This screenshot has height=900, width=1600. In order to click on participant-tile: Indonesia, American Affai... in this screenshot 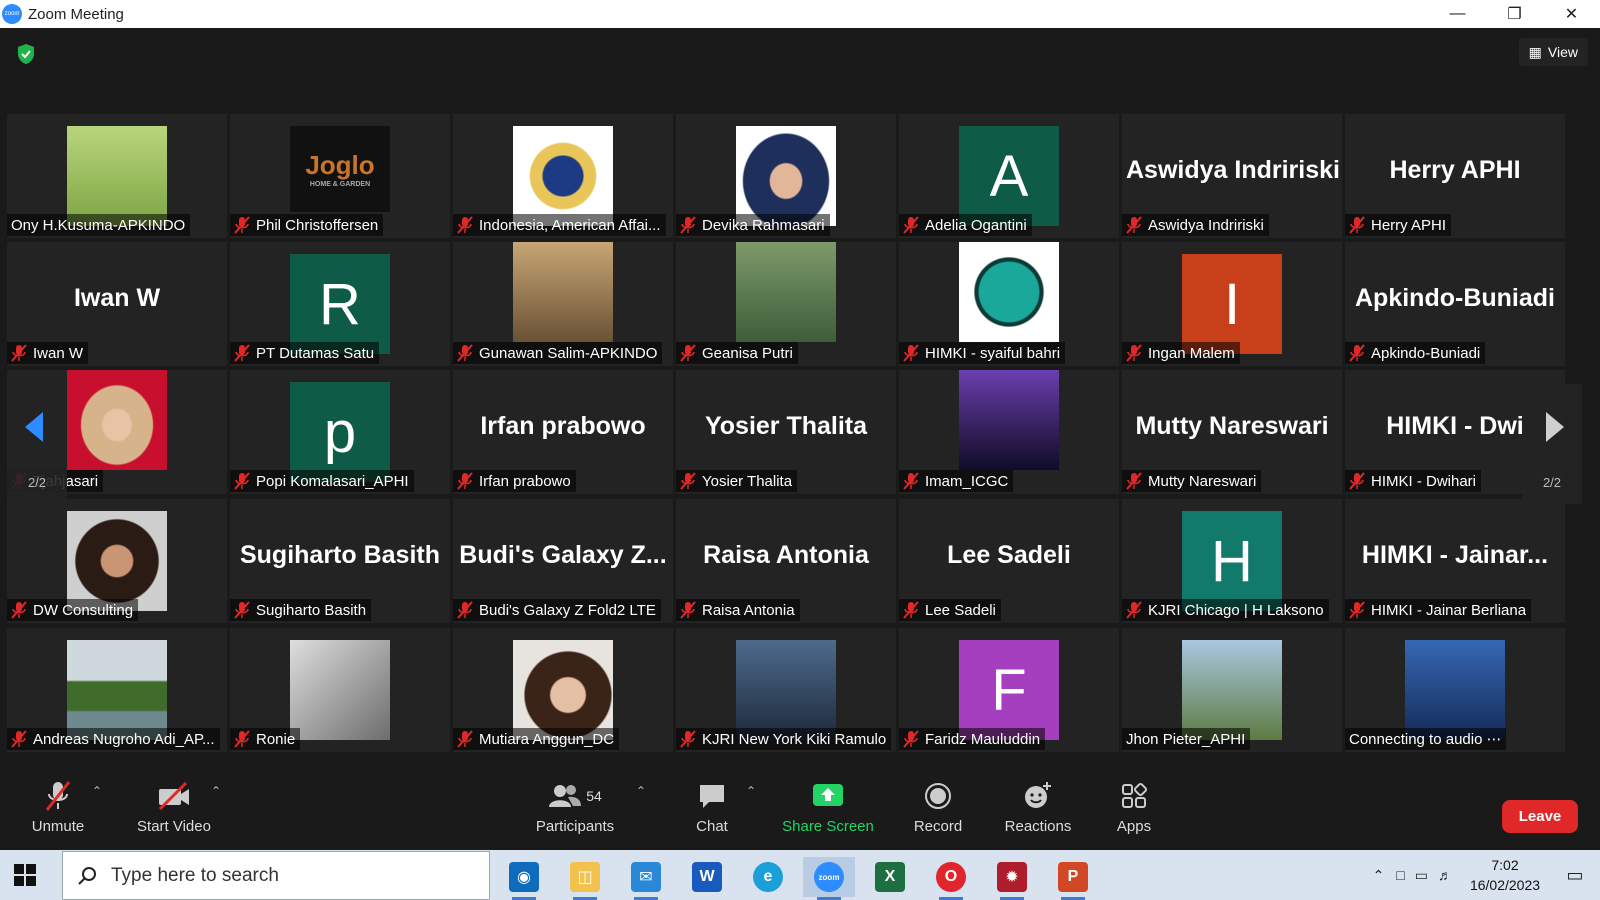, I will do `click(563, 176)`.